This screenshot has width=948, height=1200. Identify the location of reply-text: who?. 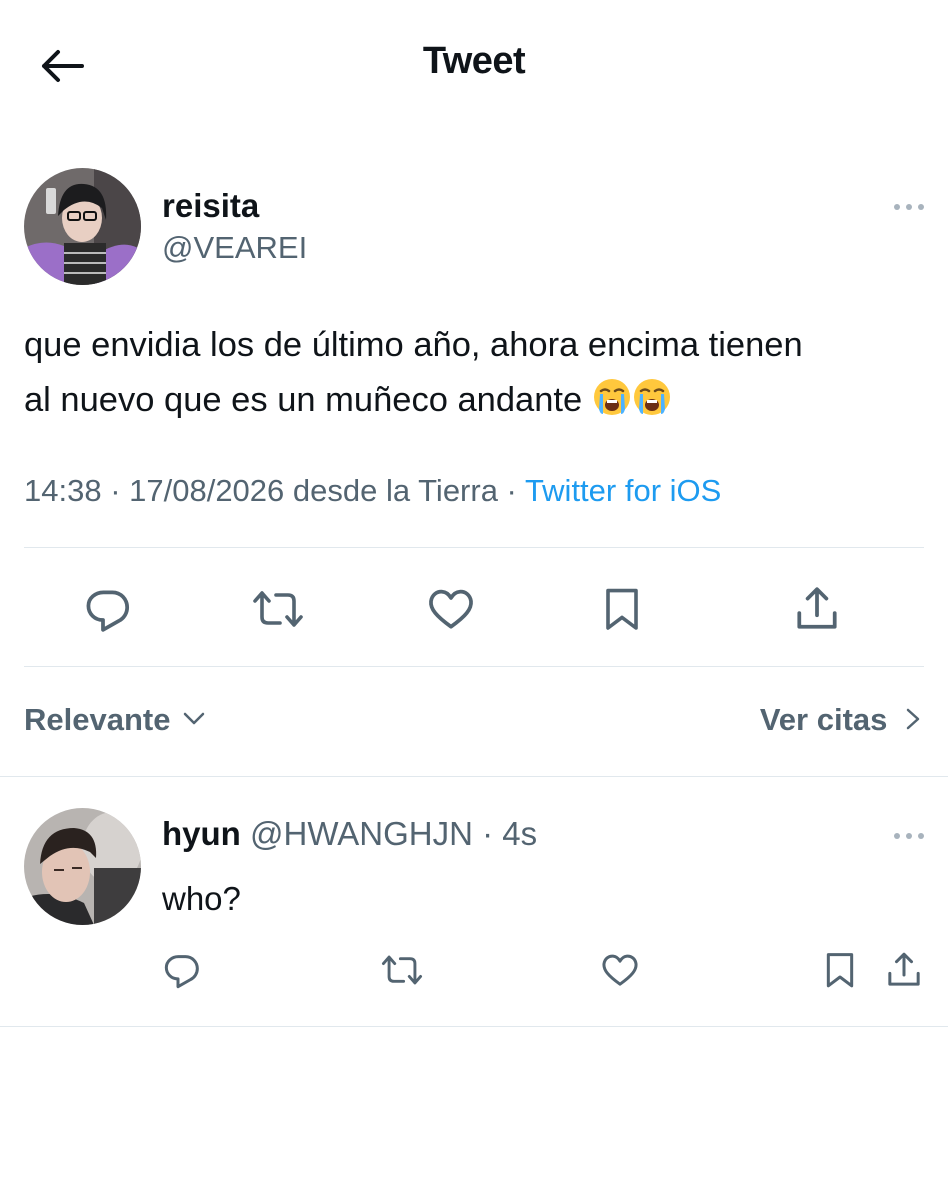
(201, 898).